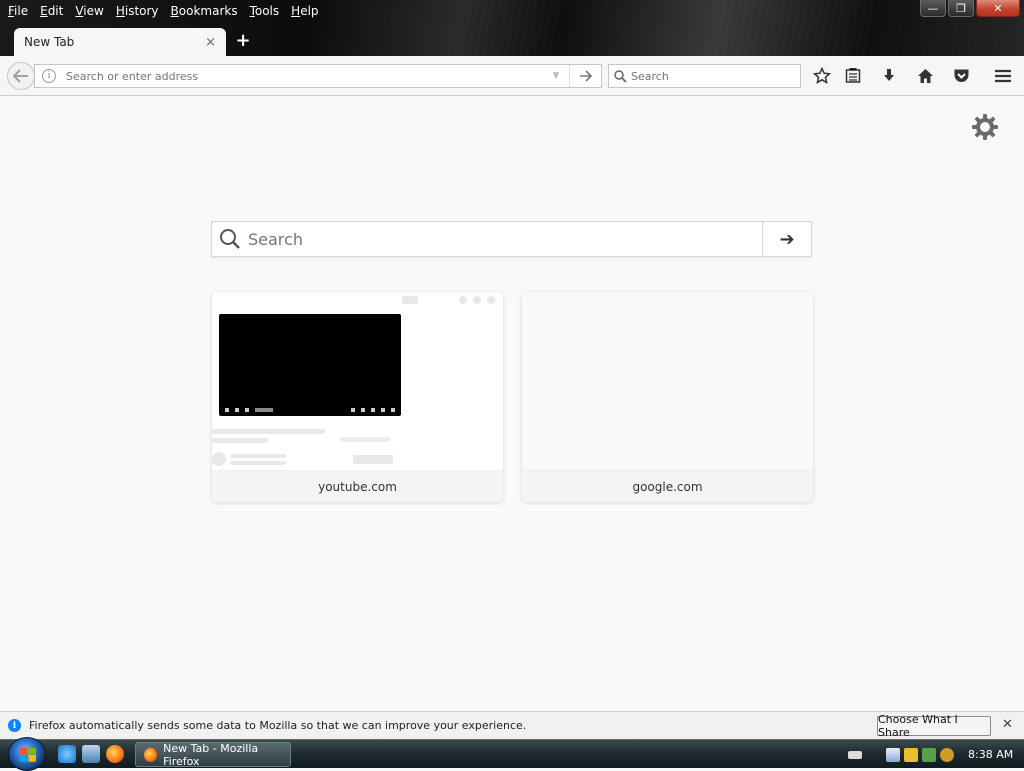  I want to click on gear-icon, so click(985, 127).